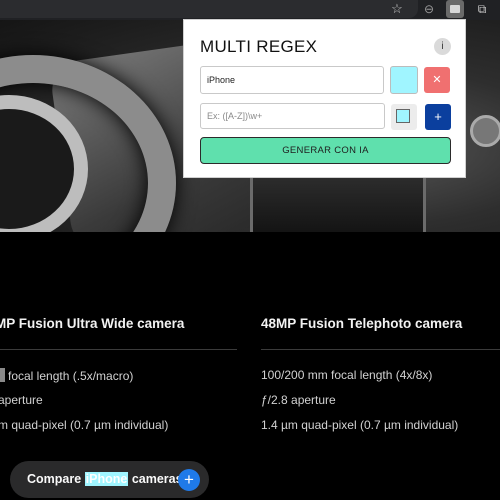  What do you see at coordinates (84, 425) in the screenshot?
I see `left-spec-line: m quad-pixel (0.7 µm individual)` at bounding box center [84, 425].